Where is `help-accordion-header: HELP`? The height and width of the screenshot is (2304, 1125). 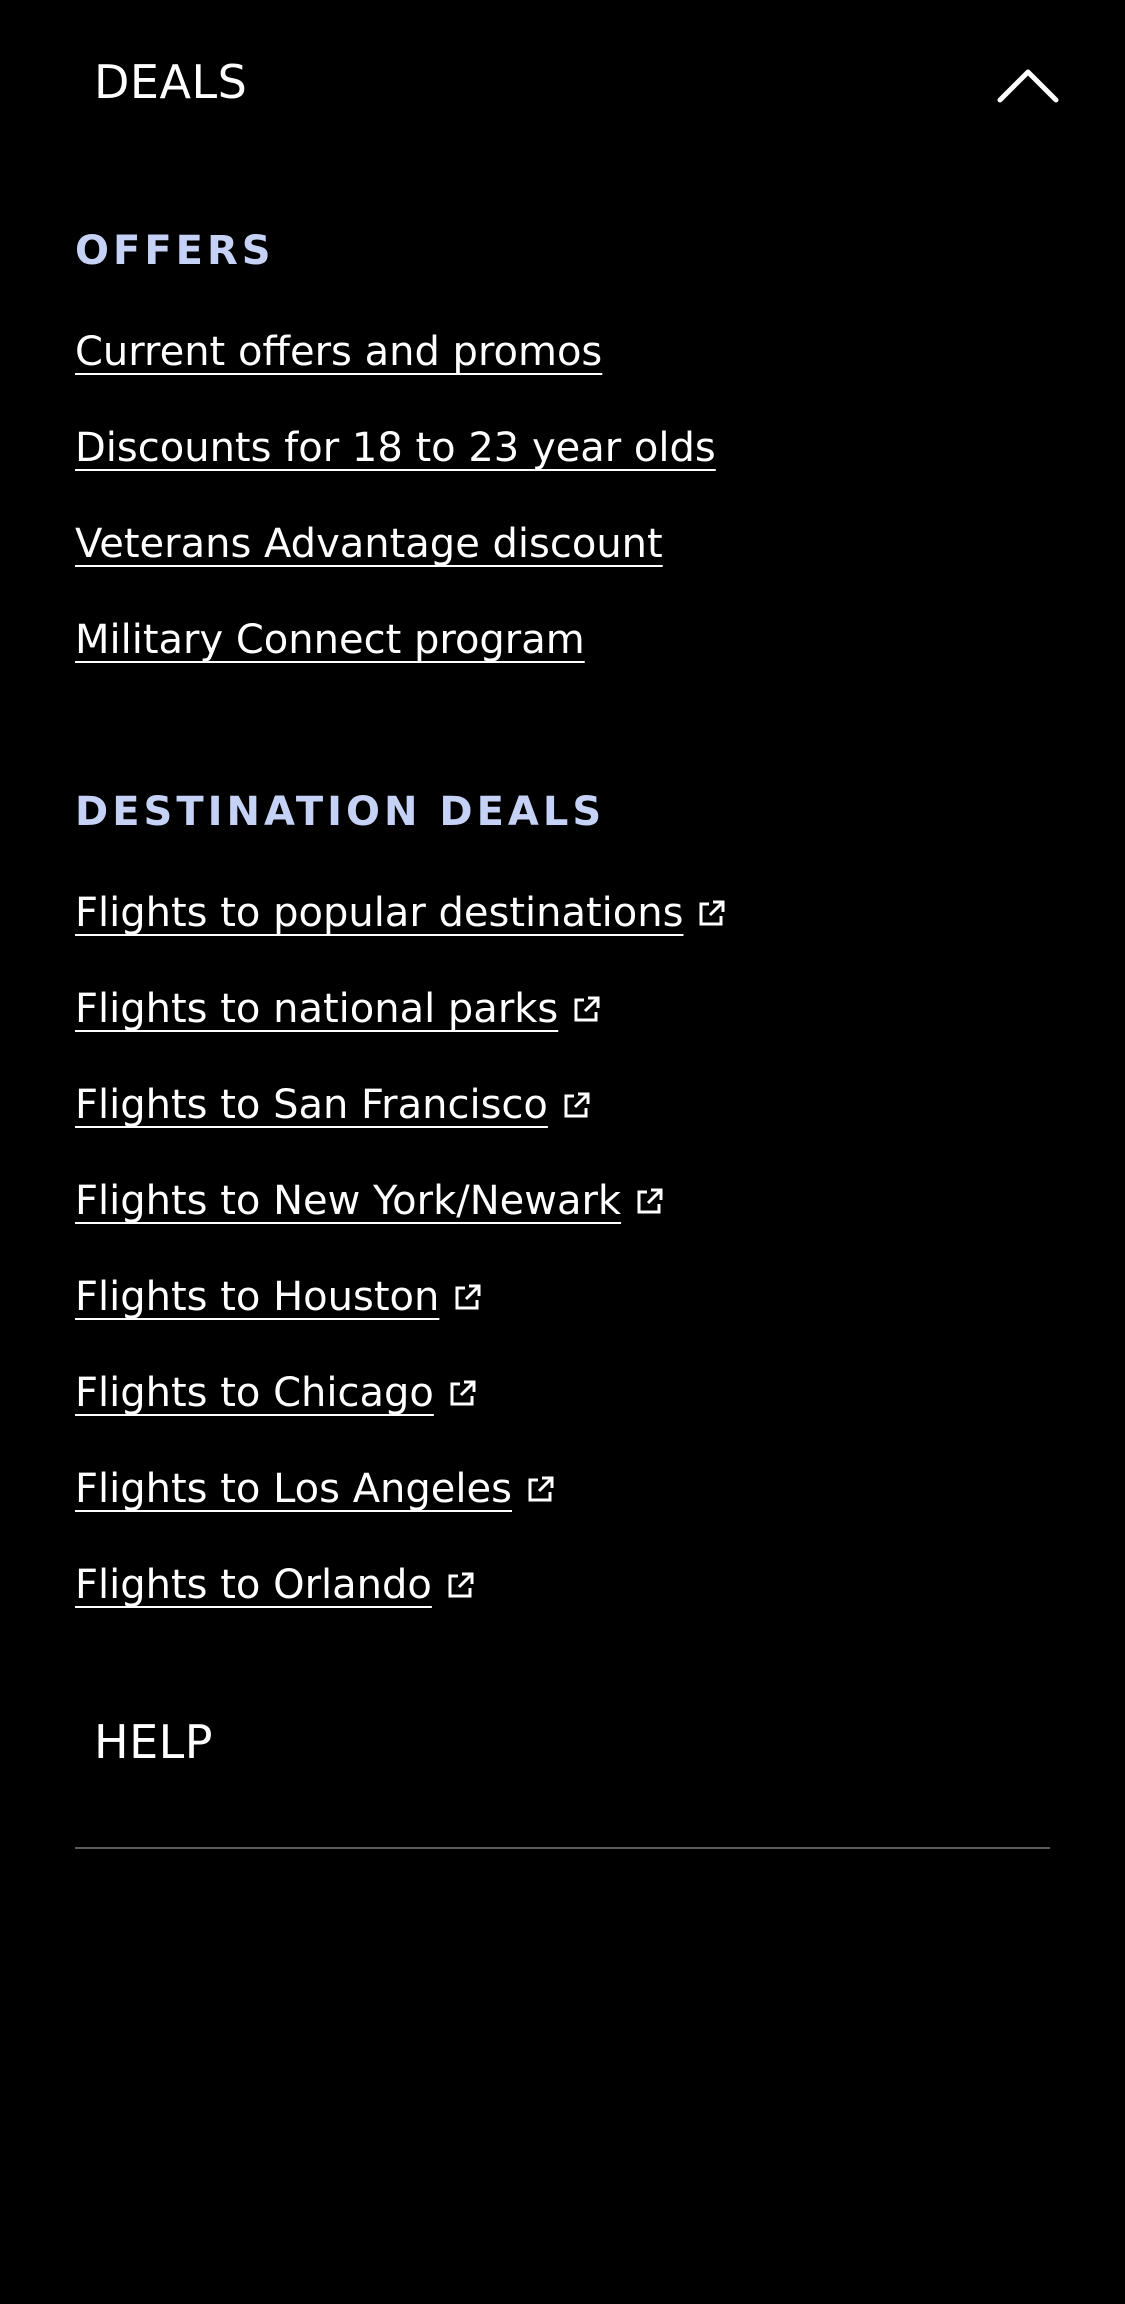 help-accordion-header: HELP is located at coordinates (562, 1738).